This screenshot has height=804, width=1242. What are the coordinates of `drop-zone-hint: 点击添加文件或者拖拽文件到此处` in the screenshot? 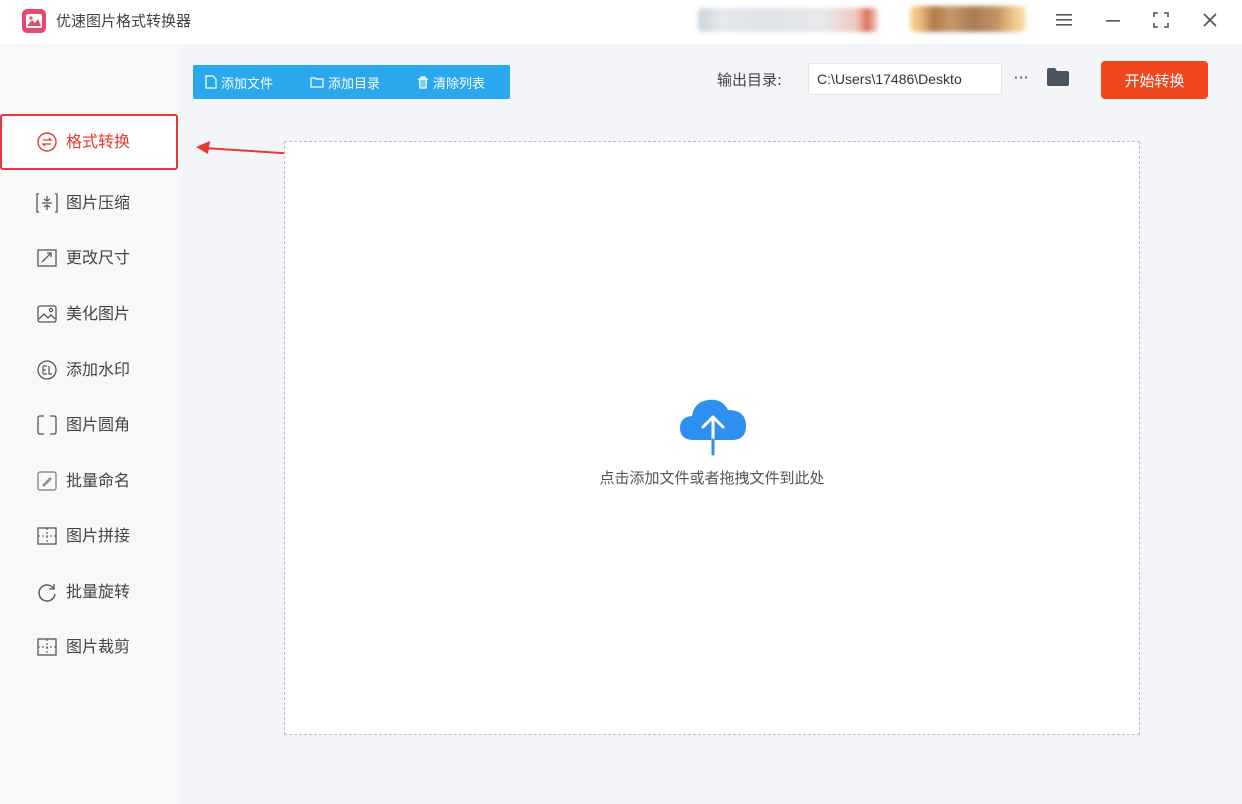 It's located at (712, 478).